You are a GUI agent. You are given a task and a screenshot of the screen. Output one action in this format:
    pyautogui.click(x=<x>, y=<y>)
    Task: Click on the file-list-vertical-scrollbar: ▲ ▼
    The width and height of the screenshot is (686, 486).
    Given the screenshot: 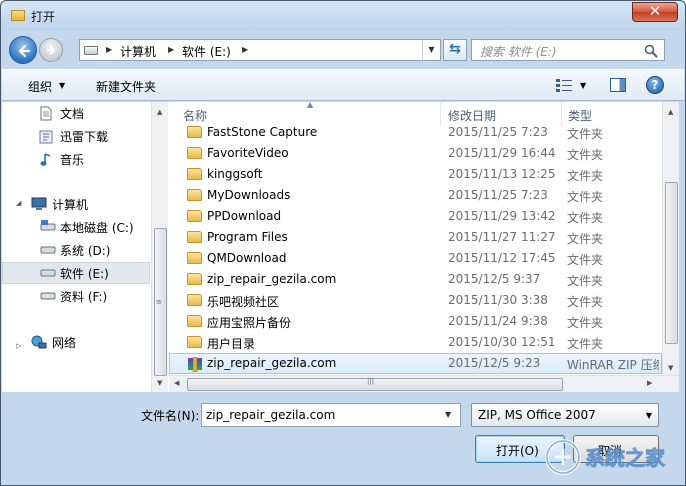 What is the action you would take?
    pyautogui.click(x=670, y=239)
    